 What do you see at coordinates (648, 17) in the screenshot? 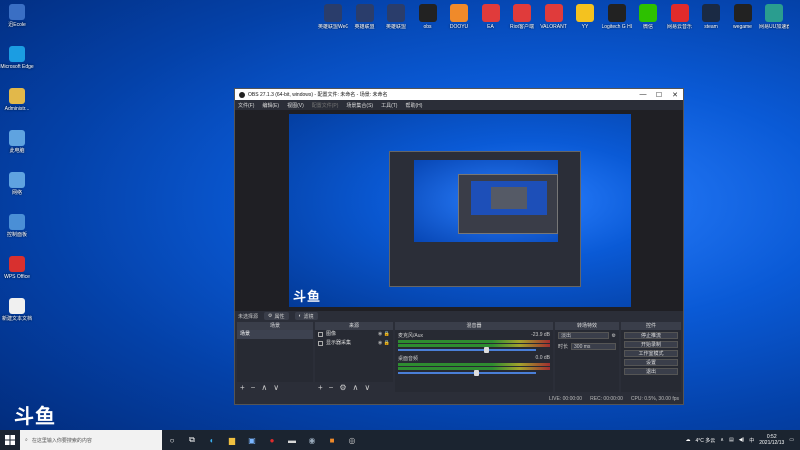
I see `desktop-icon: 微信` at bounding box center [648, 17].